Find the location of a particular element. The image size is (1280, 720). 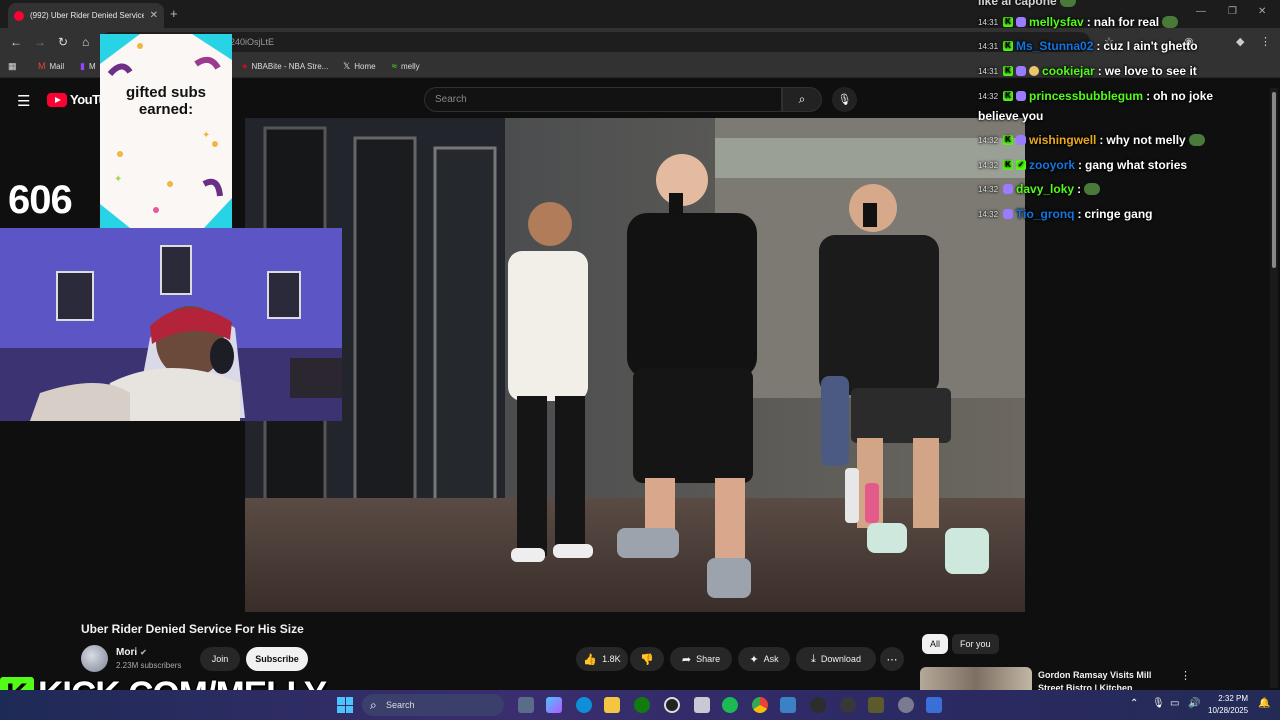

back-icon: ← is located at coordinates (16, 42).